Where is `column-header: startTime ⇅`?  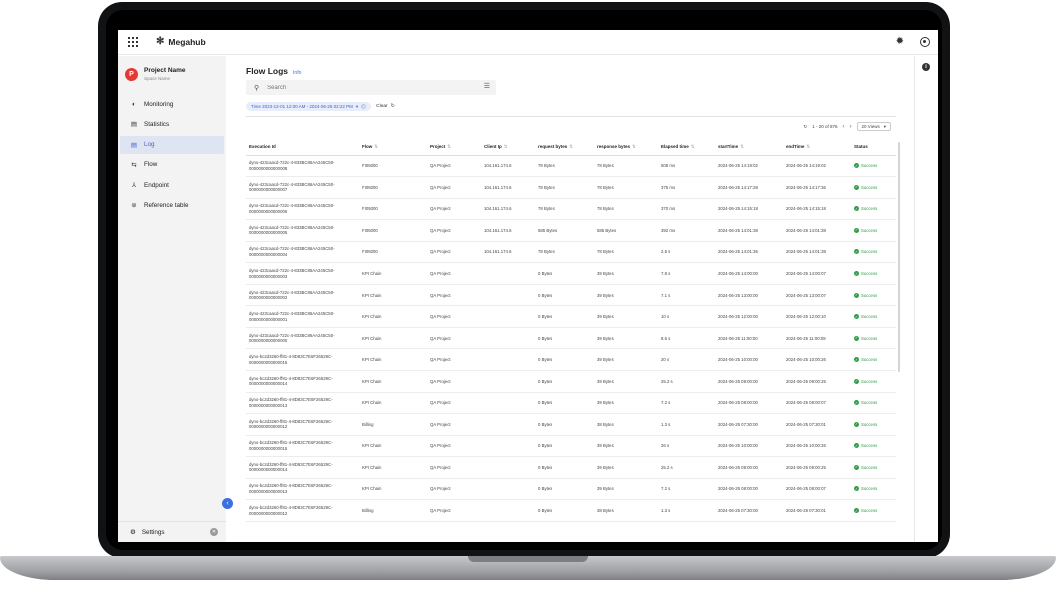 column-header: startTime ⇅ is located at coordinates (749, 147).